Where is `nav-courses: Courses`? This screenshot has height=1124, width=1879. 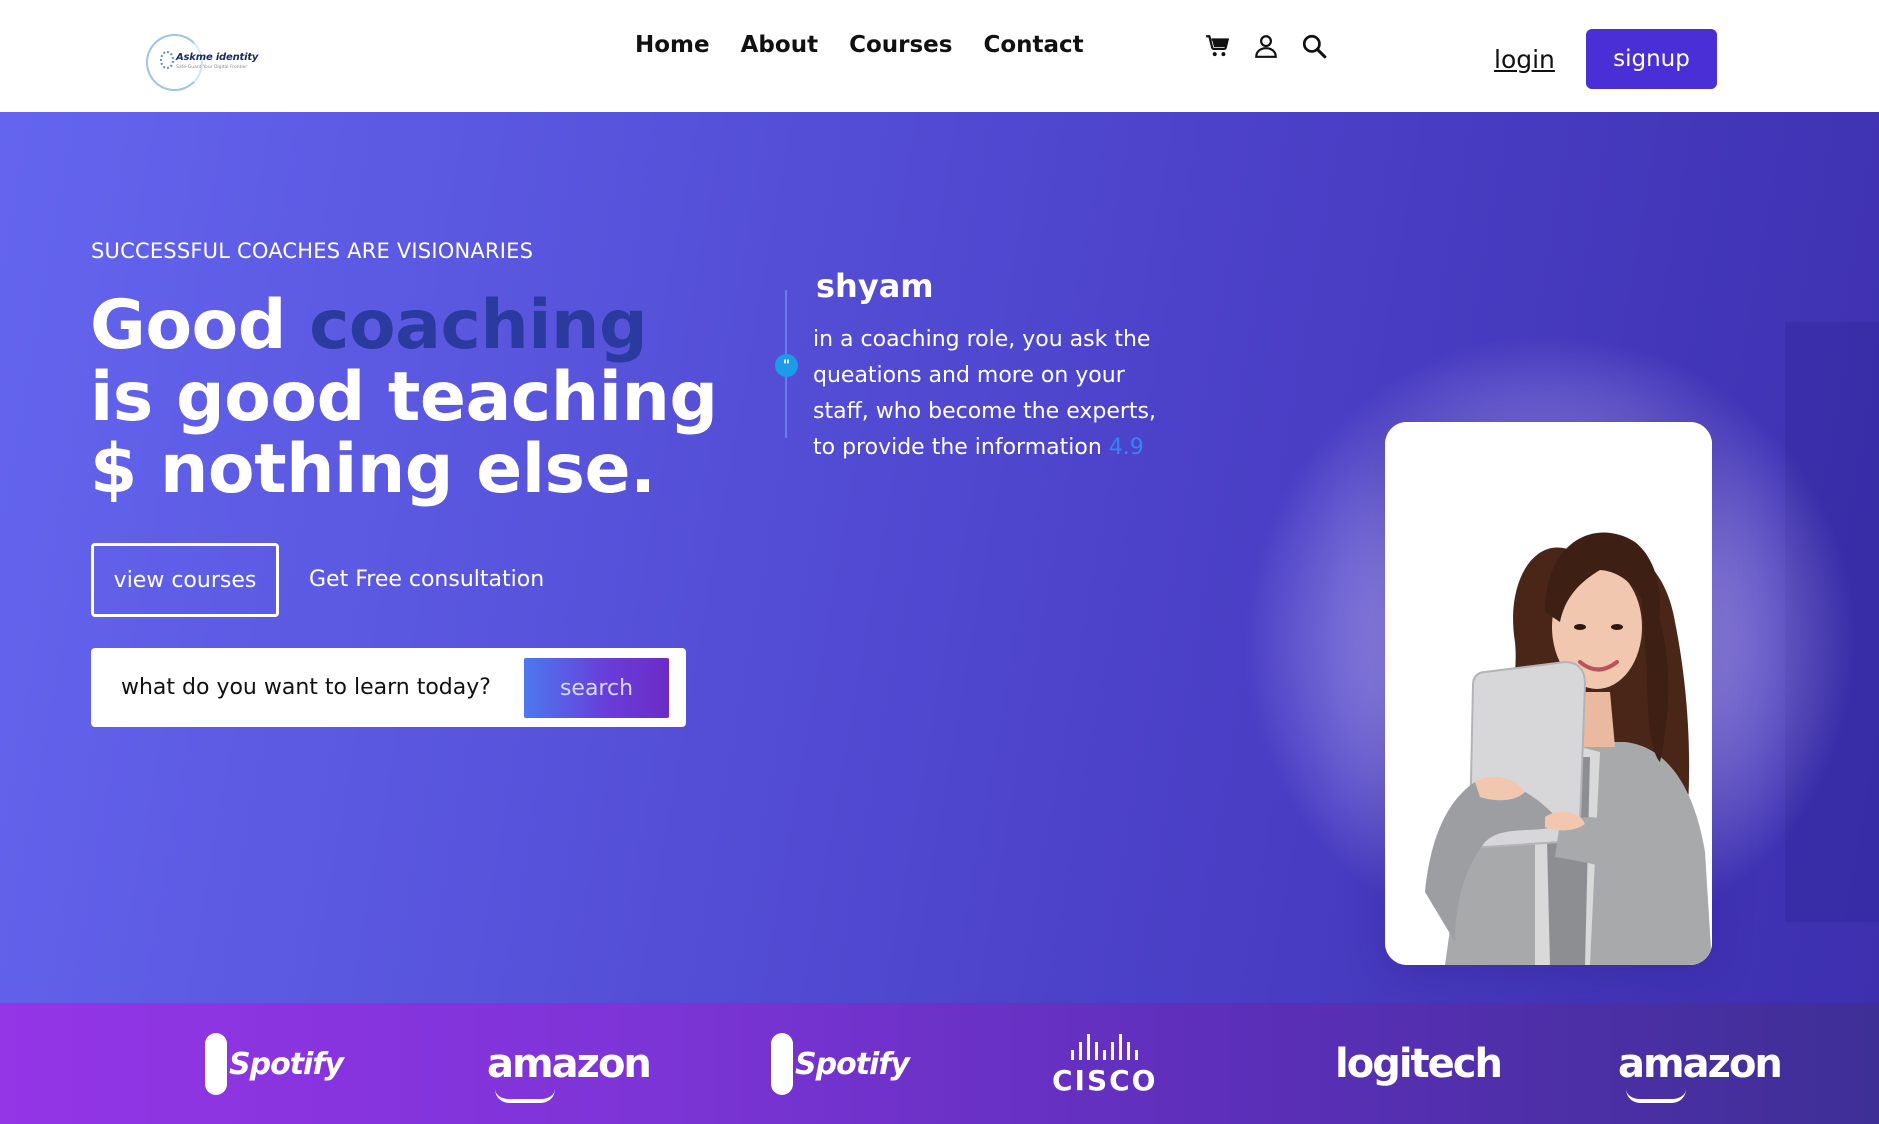 nav-courses: Courses is located at coordinates (900, 45).